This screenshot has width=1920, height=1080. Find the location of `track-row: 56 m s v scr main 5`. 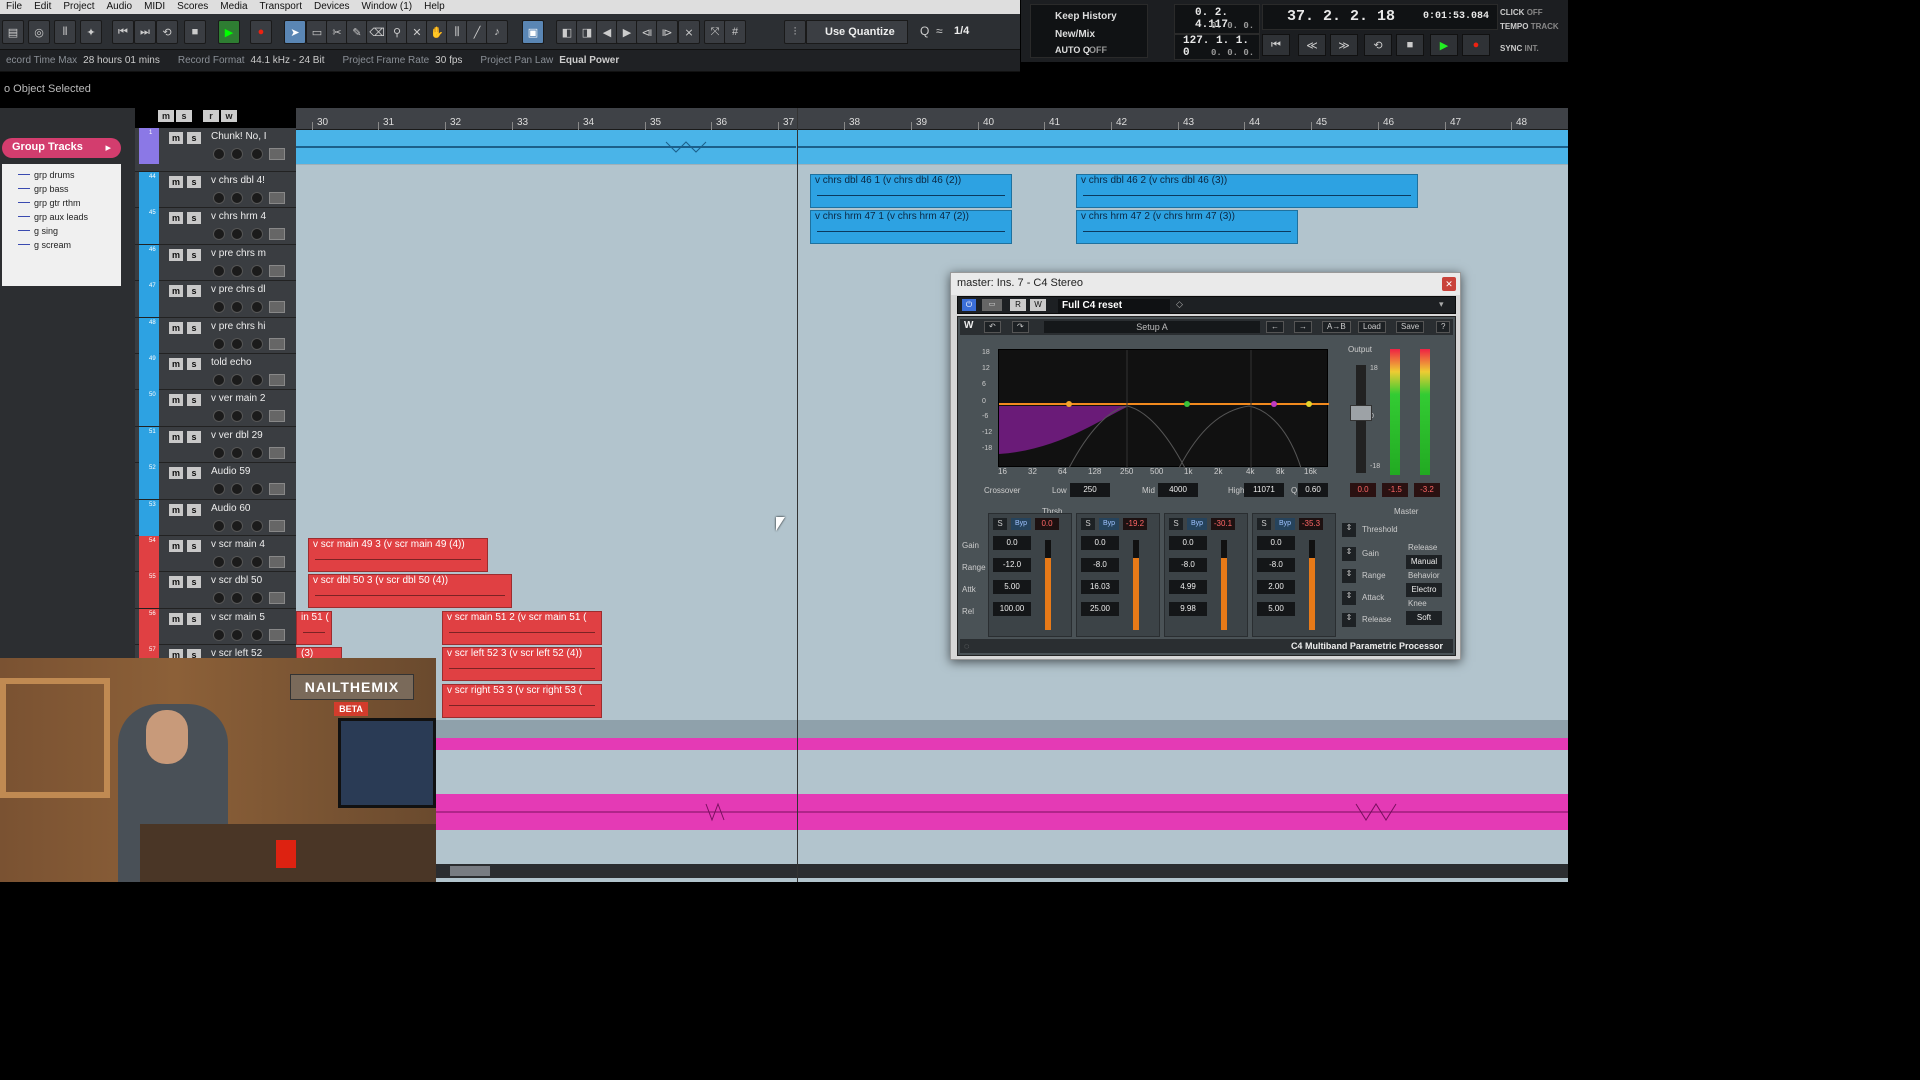

track-row: 56 m s v scr main 5 is located at coordinates (215, 627).